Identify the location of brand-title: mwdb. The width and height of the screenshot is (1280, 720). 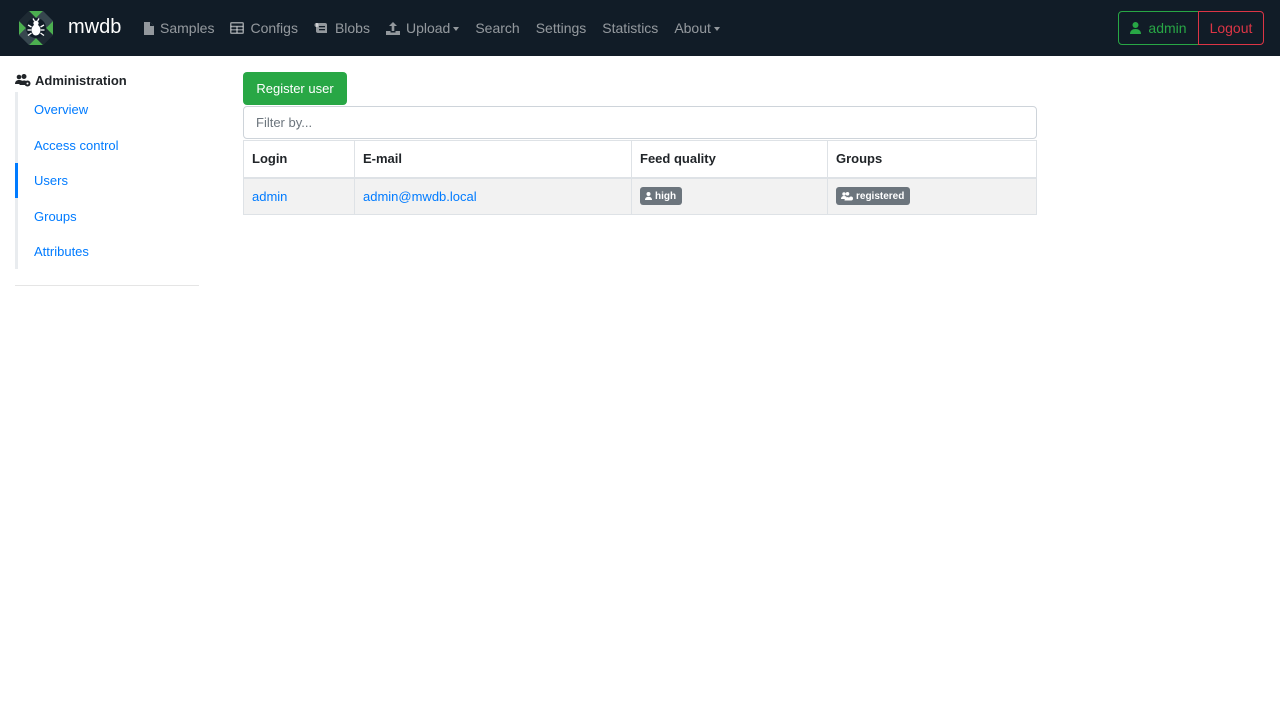
(94, 27).